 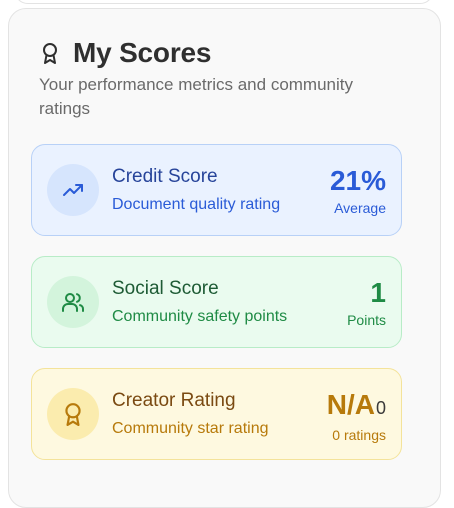 I want to click on award-icon, so click(x=73, y=414).